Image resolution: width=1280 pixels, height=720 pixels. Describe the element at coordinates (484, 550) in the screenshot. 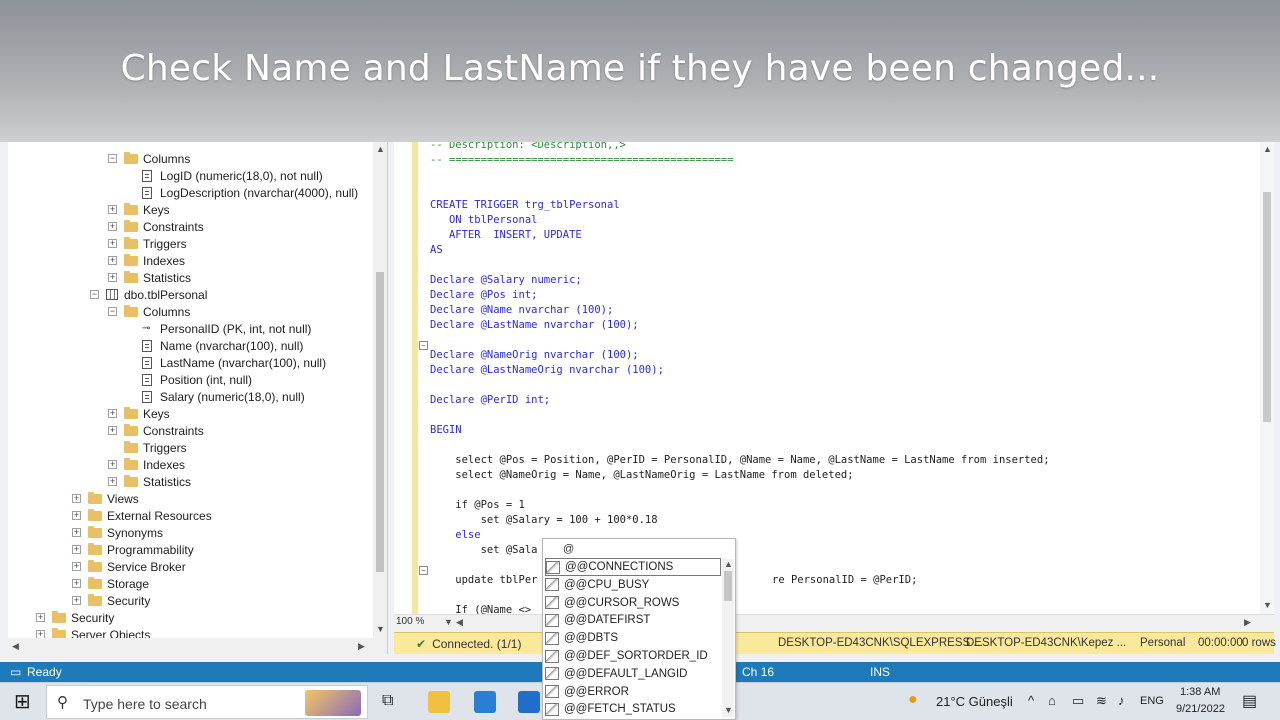

I see `code-line: set @Sala` at that location.